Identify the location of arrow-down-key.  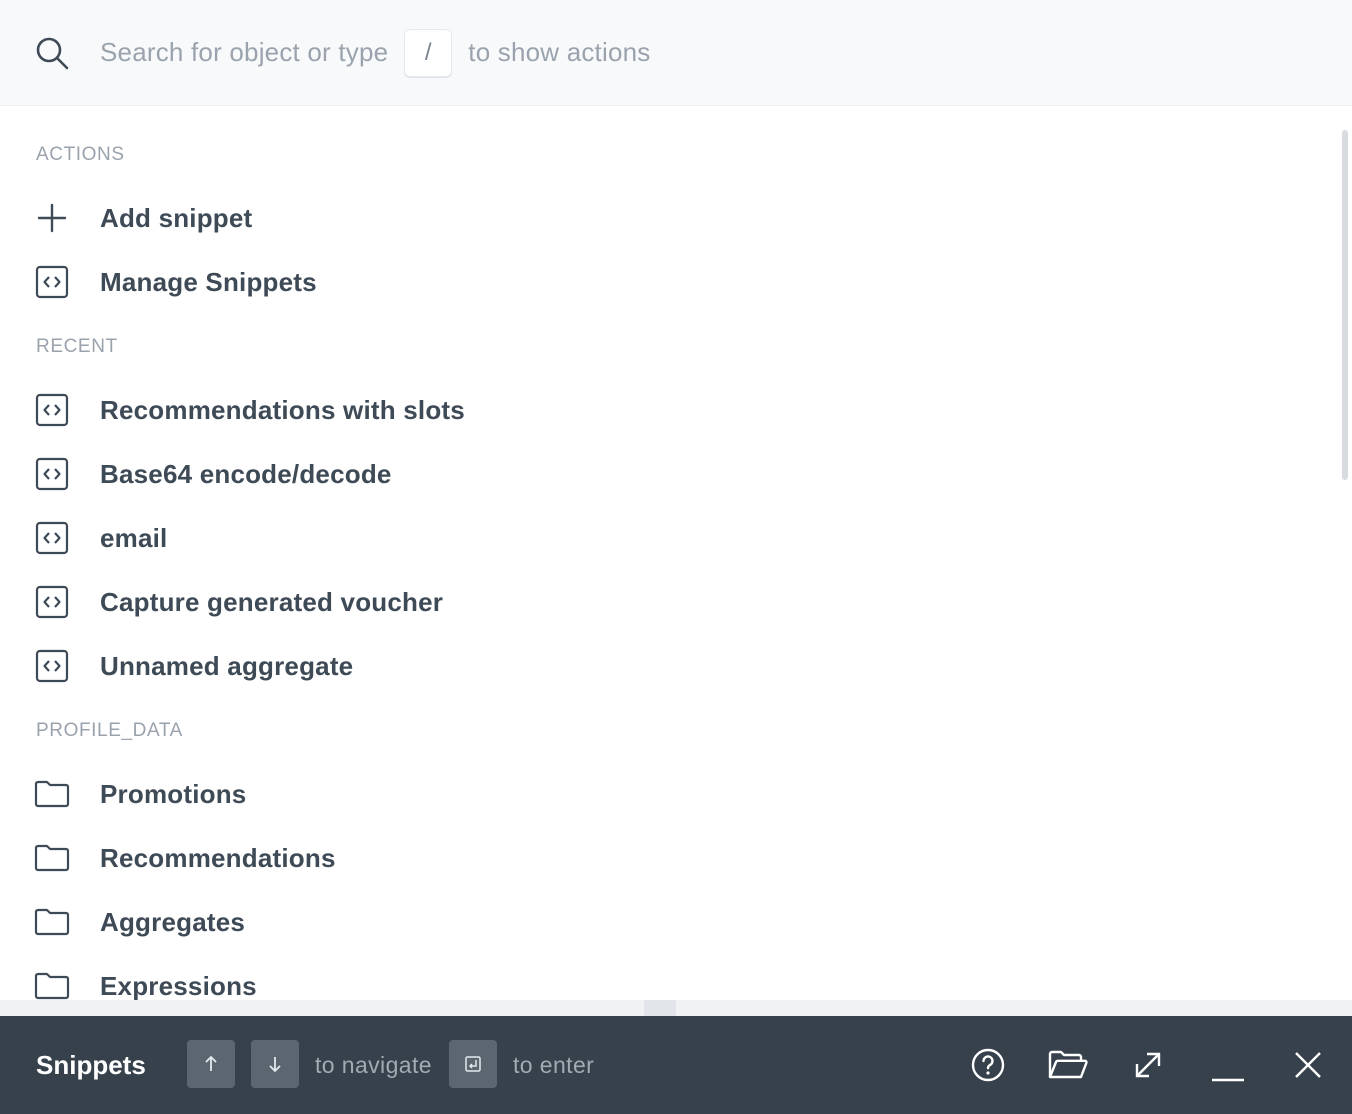
(275, 1064).